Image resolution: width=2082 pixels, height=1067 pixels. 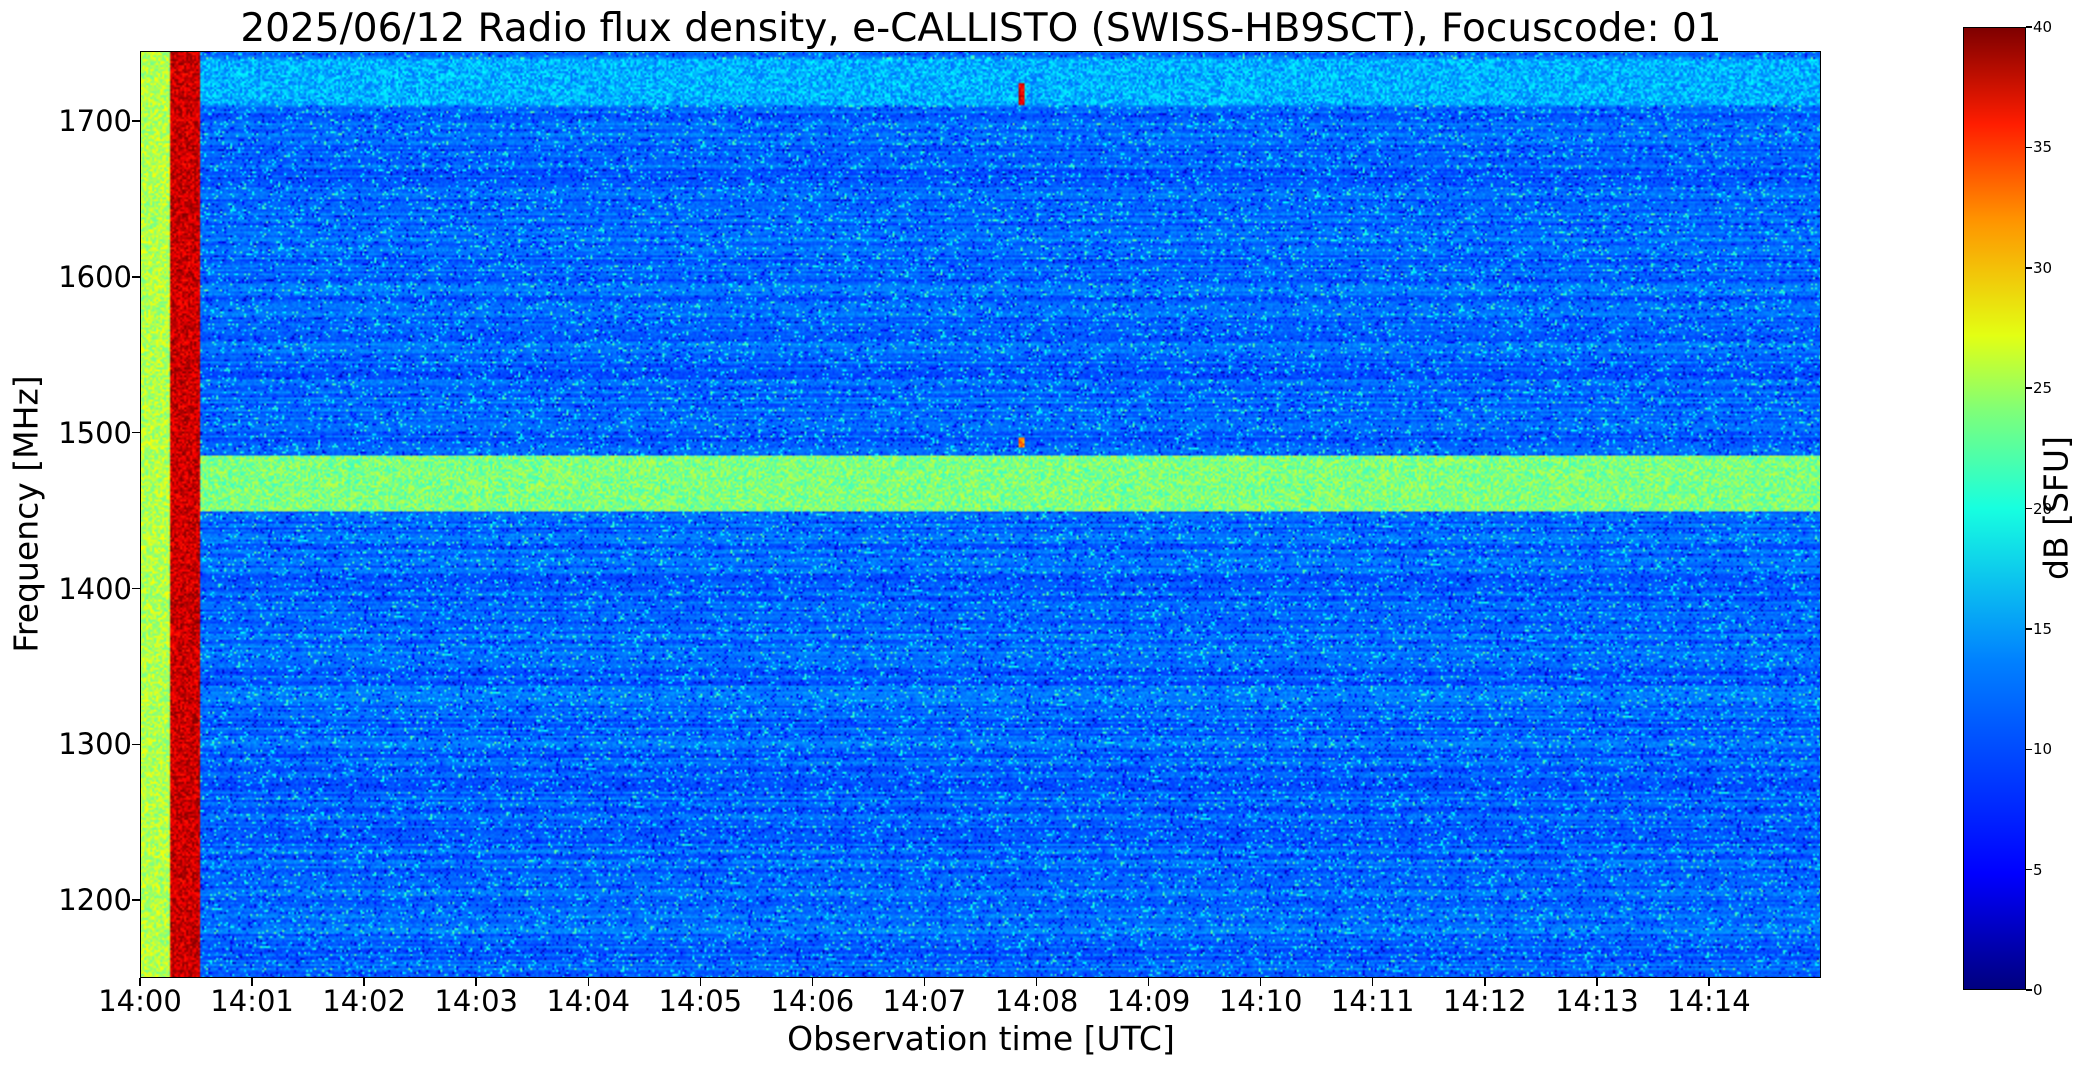 I want to click on colorbar-tick-label: 10, so click(x=2043, y=749).